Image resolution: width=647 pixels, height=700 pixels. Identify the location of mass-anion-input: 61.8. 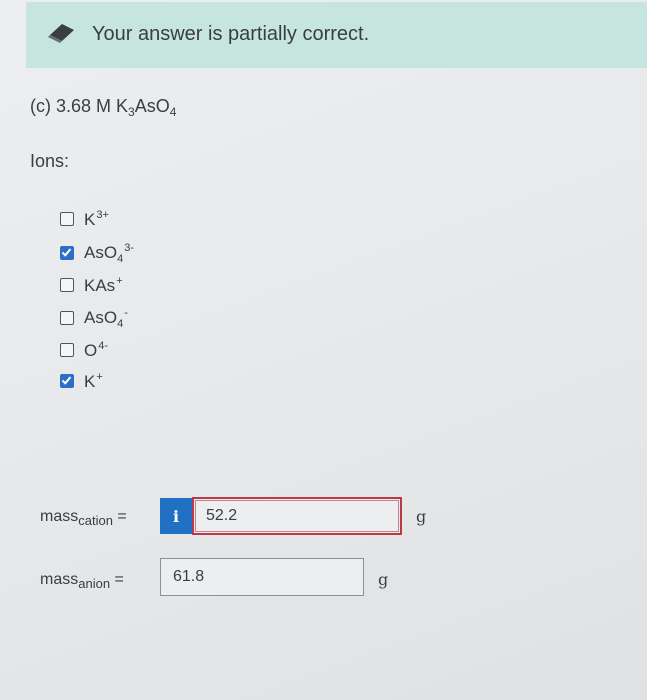
(262, 577).